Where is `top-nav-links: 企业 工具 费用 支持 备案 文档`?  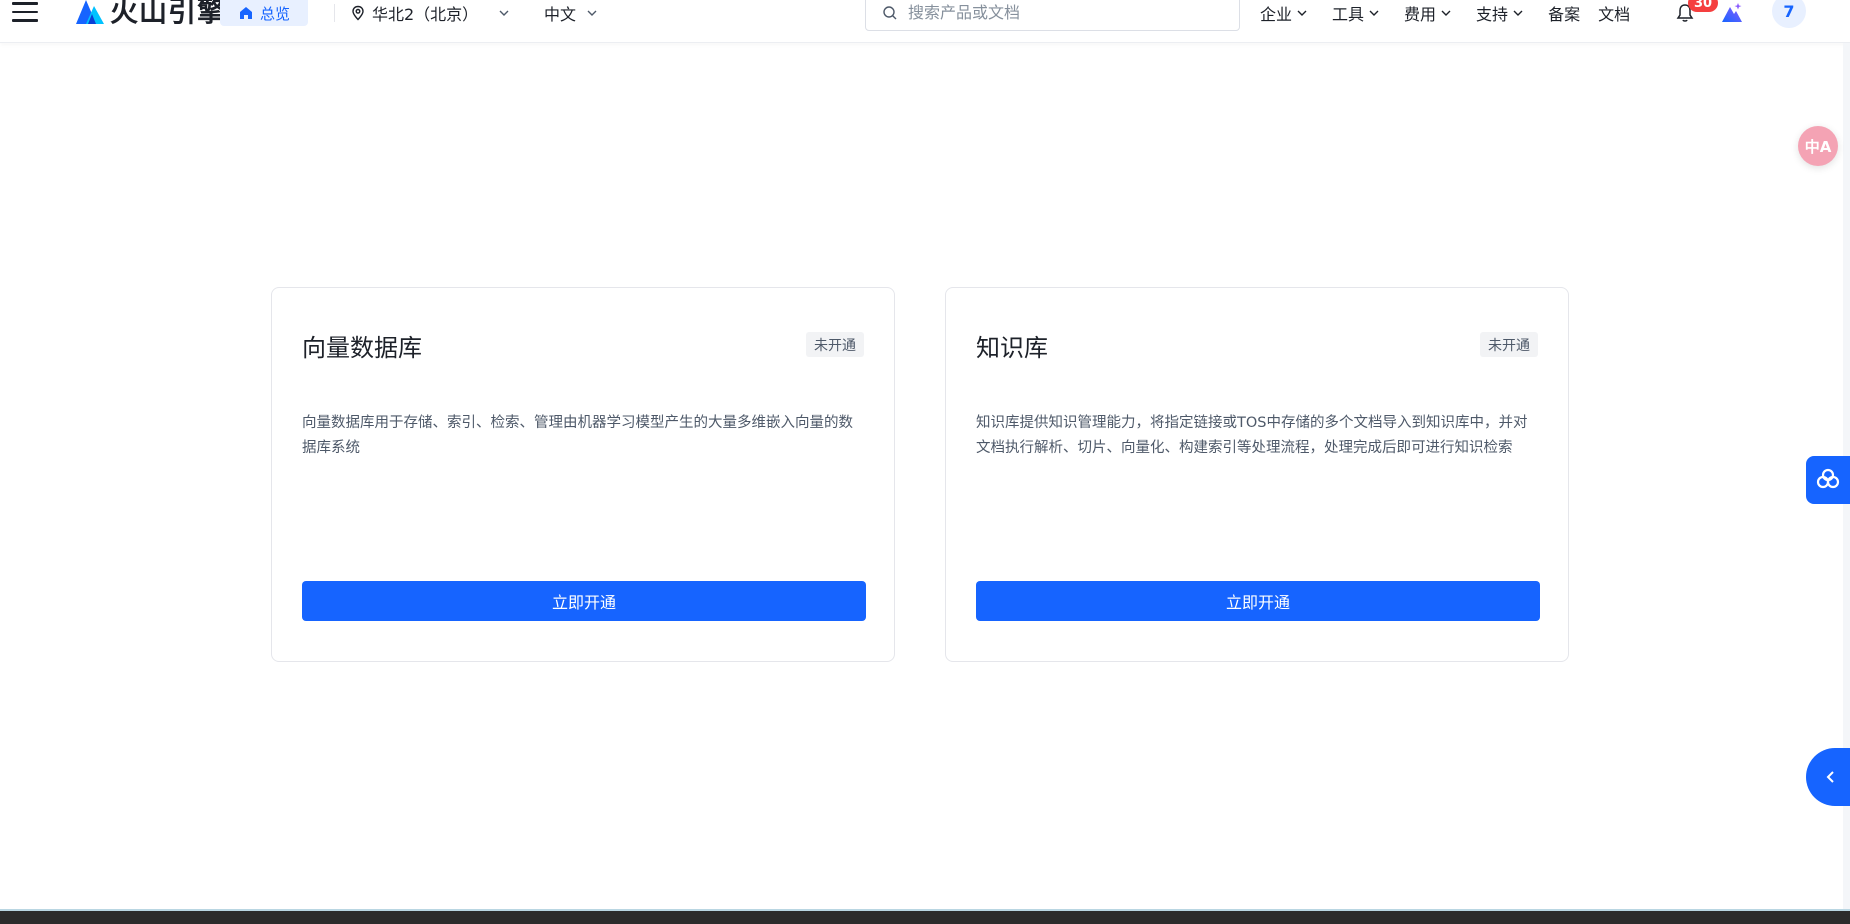
top-nav-links: 企业 工具 费用 支持 备案 文档 is located at coordinates (1454, 13).